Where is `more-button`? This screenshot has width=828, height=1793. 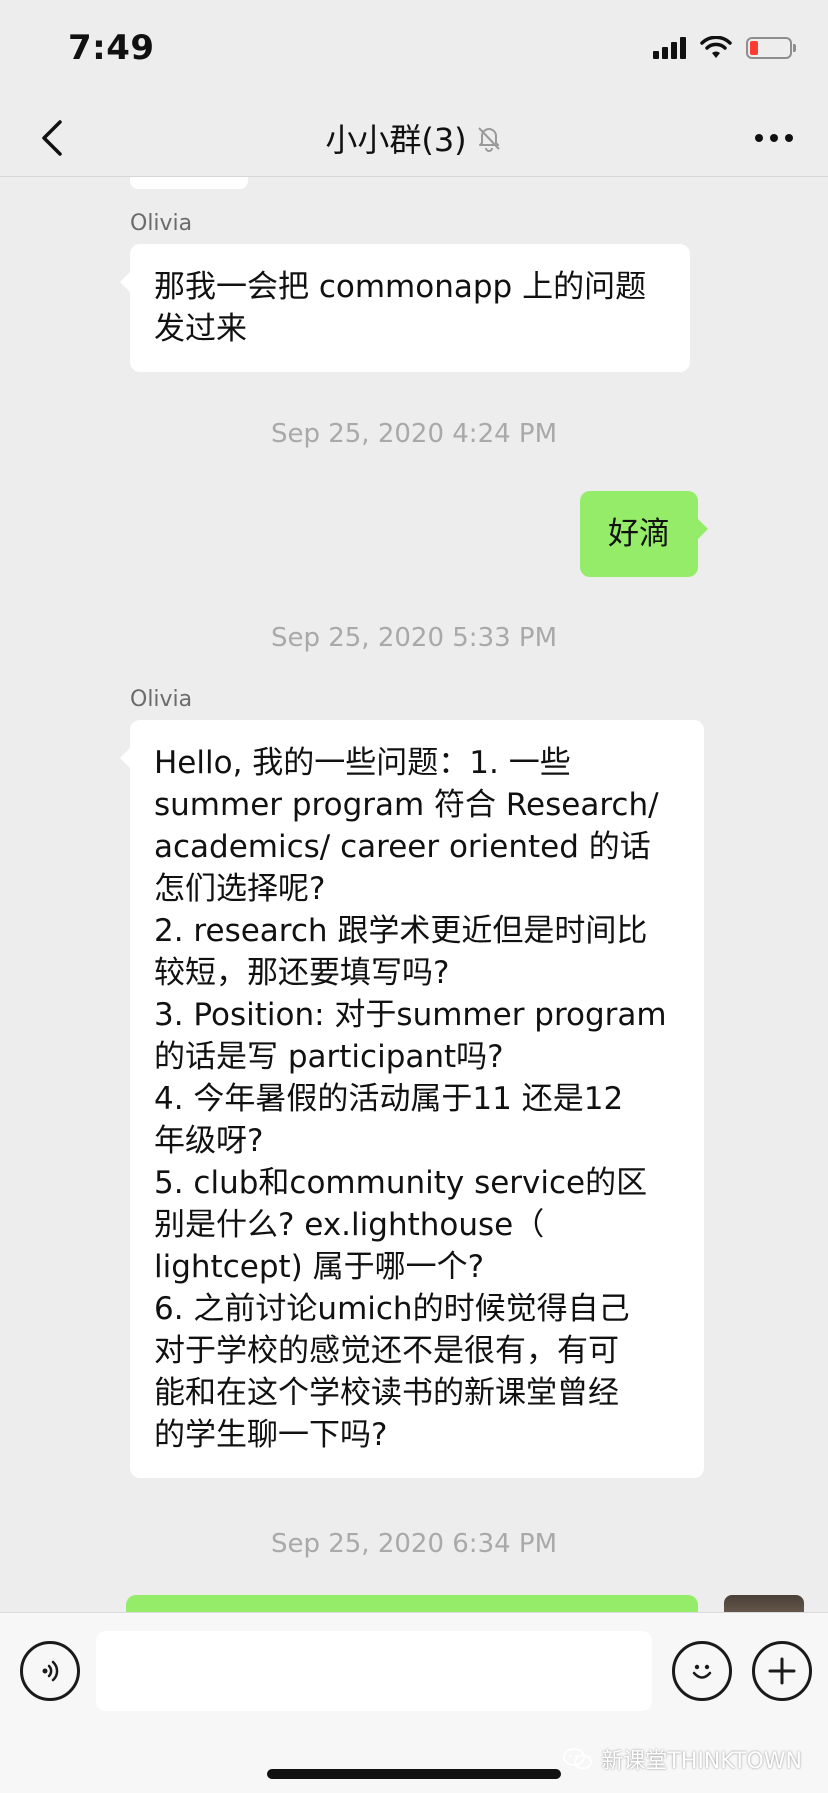
more-button is located at coordinates (774, 138).